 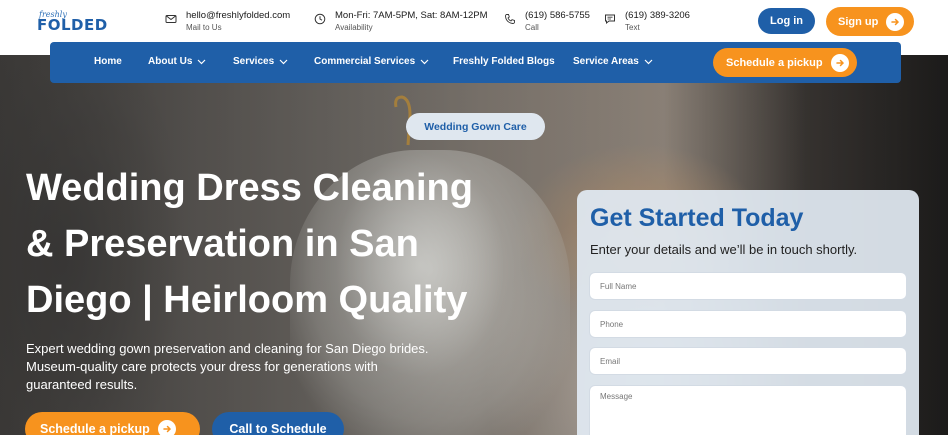 I want to click on phone-placeholder: Phone, so click(x=612, y=324).